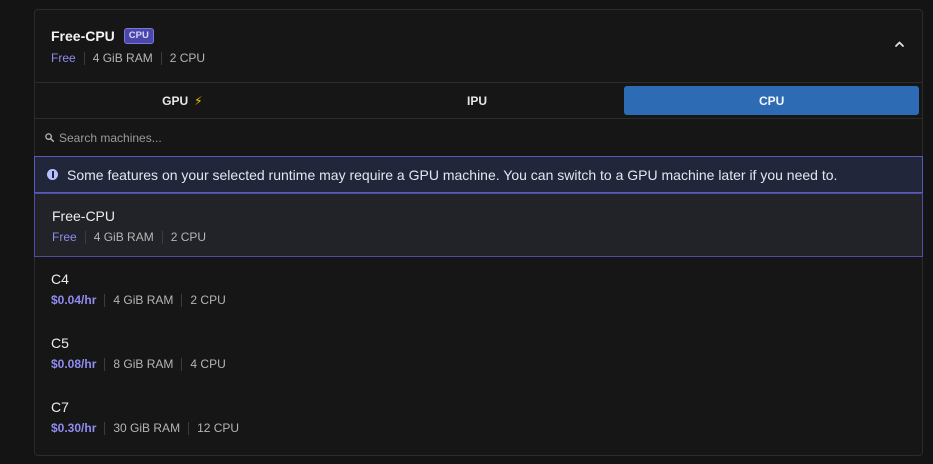  Describe the element at coordinates (187, 58) in the screenshot. I see `selected-machine-cpu: 2 CPU` at that location.